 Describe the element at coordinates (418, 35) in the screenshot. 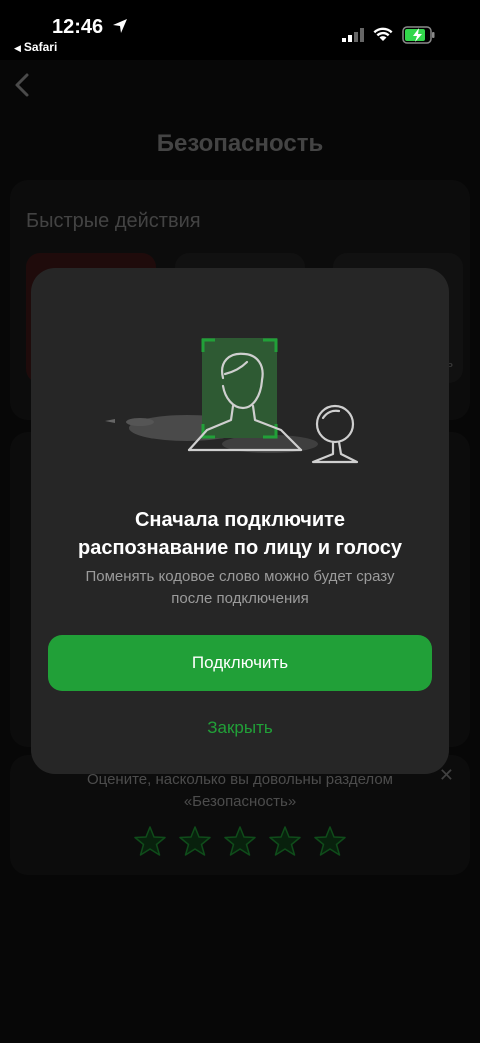

I see `battery-charging-icon` at that location.